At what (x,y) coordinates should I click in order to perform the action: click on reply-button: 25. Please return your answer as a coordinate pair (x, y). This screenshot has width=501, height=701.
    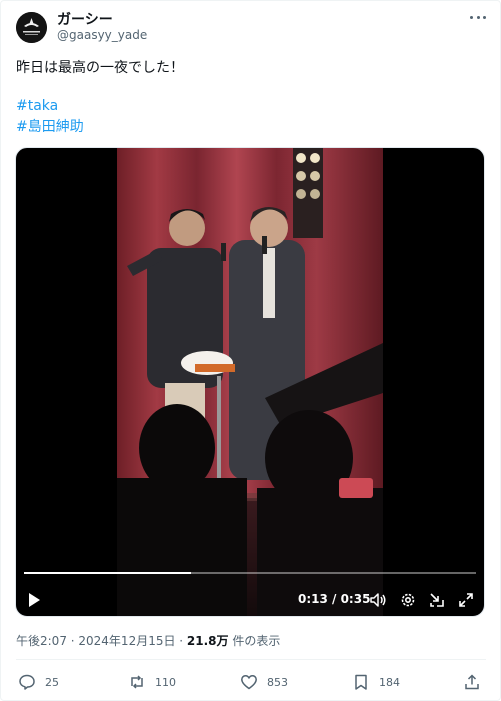
    Looking at the image, I should click on (38, 682).